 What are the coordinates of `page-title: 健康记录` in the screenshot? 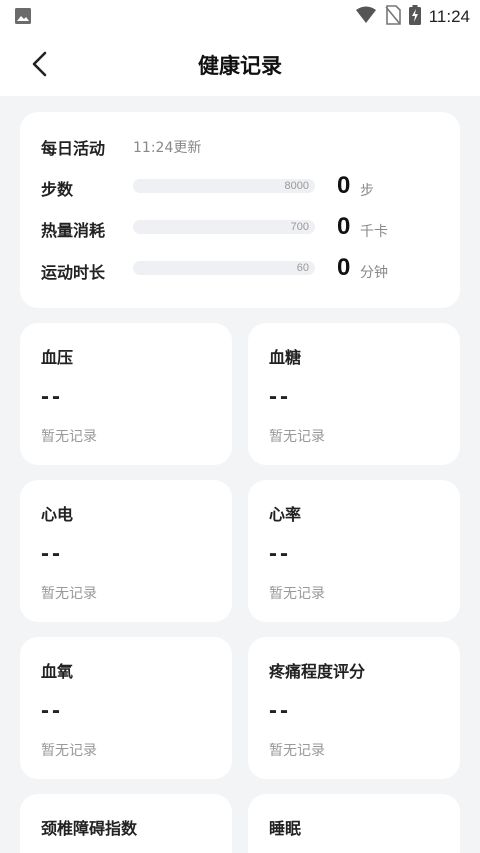 It's located at (240, 66).